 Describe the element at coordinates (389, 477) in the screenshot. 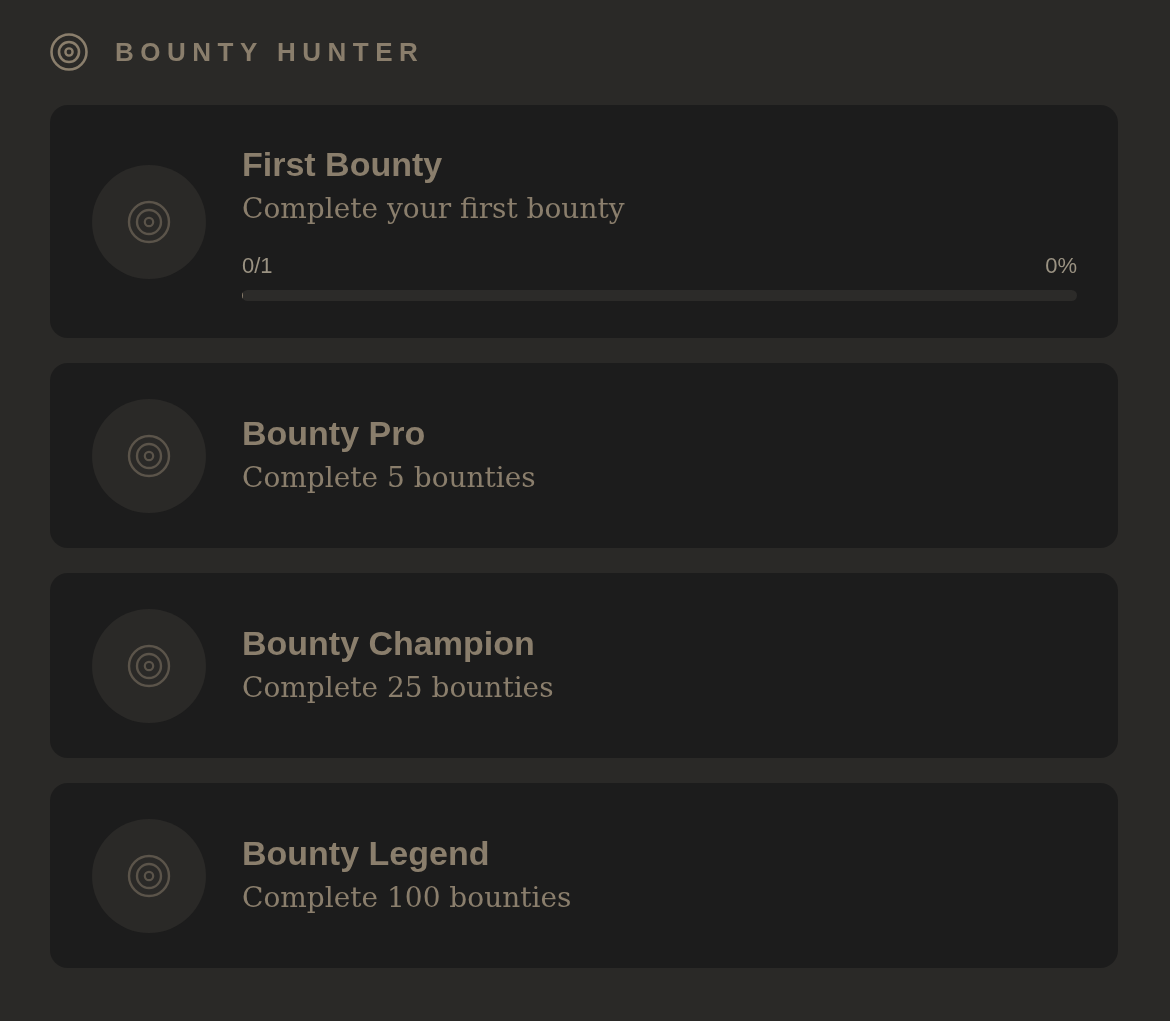

I see `achievement-description: Complete 5 bounties` at that location.